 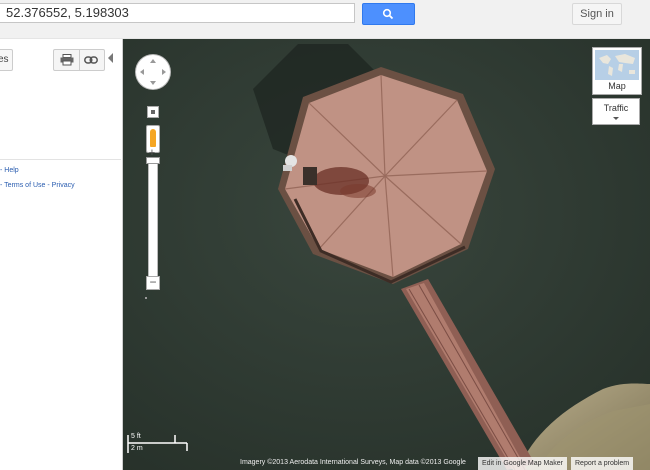 I want to click on map-thumbnail, so click(x=617, y=65).